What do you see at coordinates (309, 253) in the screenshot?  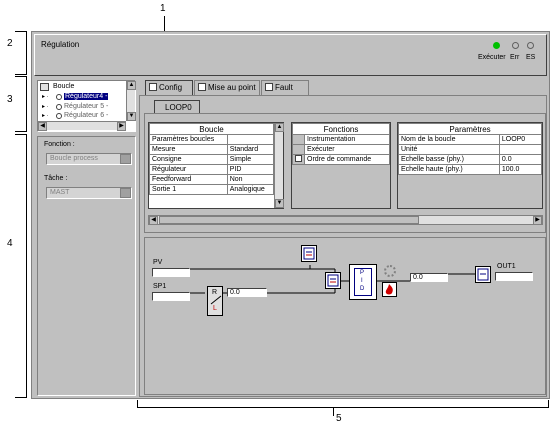 I see `measure-block` at bounding box center [309, 253].